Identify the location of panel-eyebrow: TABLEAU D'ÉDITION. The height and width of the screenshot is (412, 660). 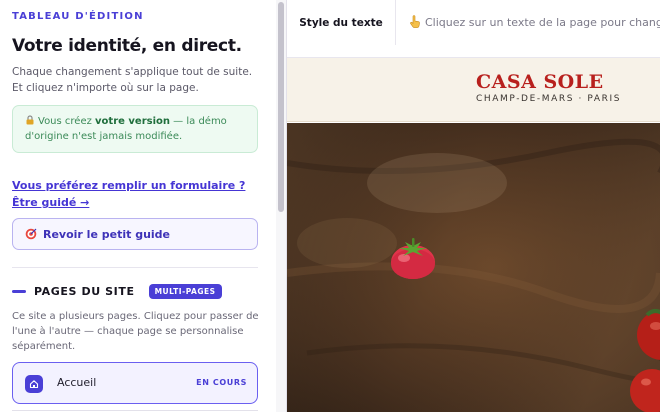
(78, 16).